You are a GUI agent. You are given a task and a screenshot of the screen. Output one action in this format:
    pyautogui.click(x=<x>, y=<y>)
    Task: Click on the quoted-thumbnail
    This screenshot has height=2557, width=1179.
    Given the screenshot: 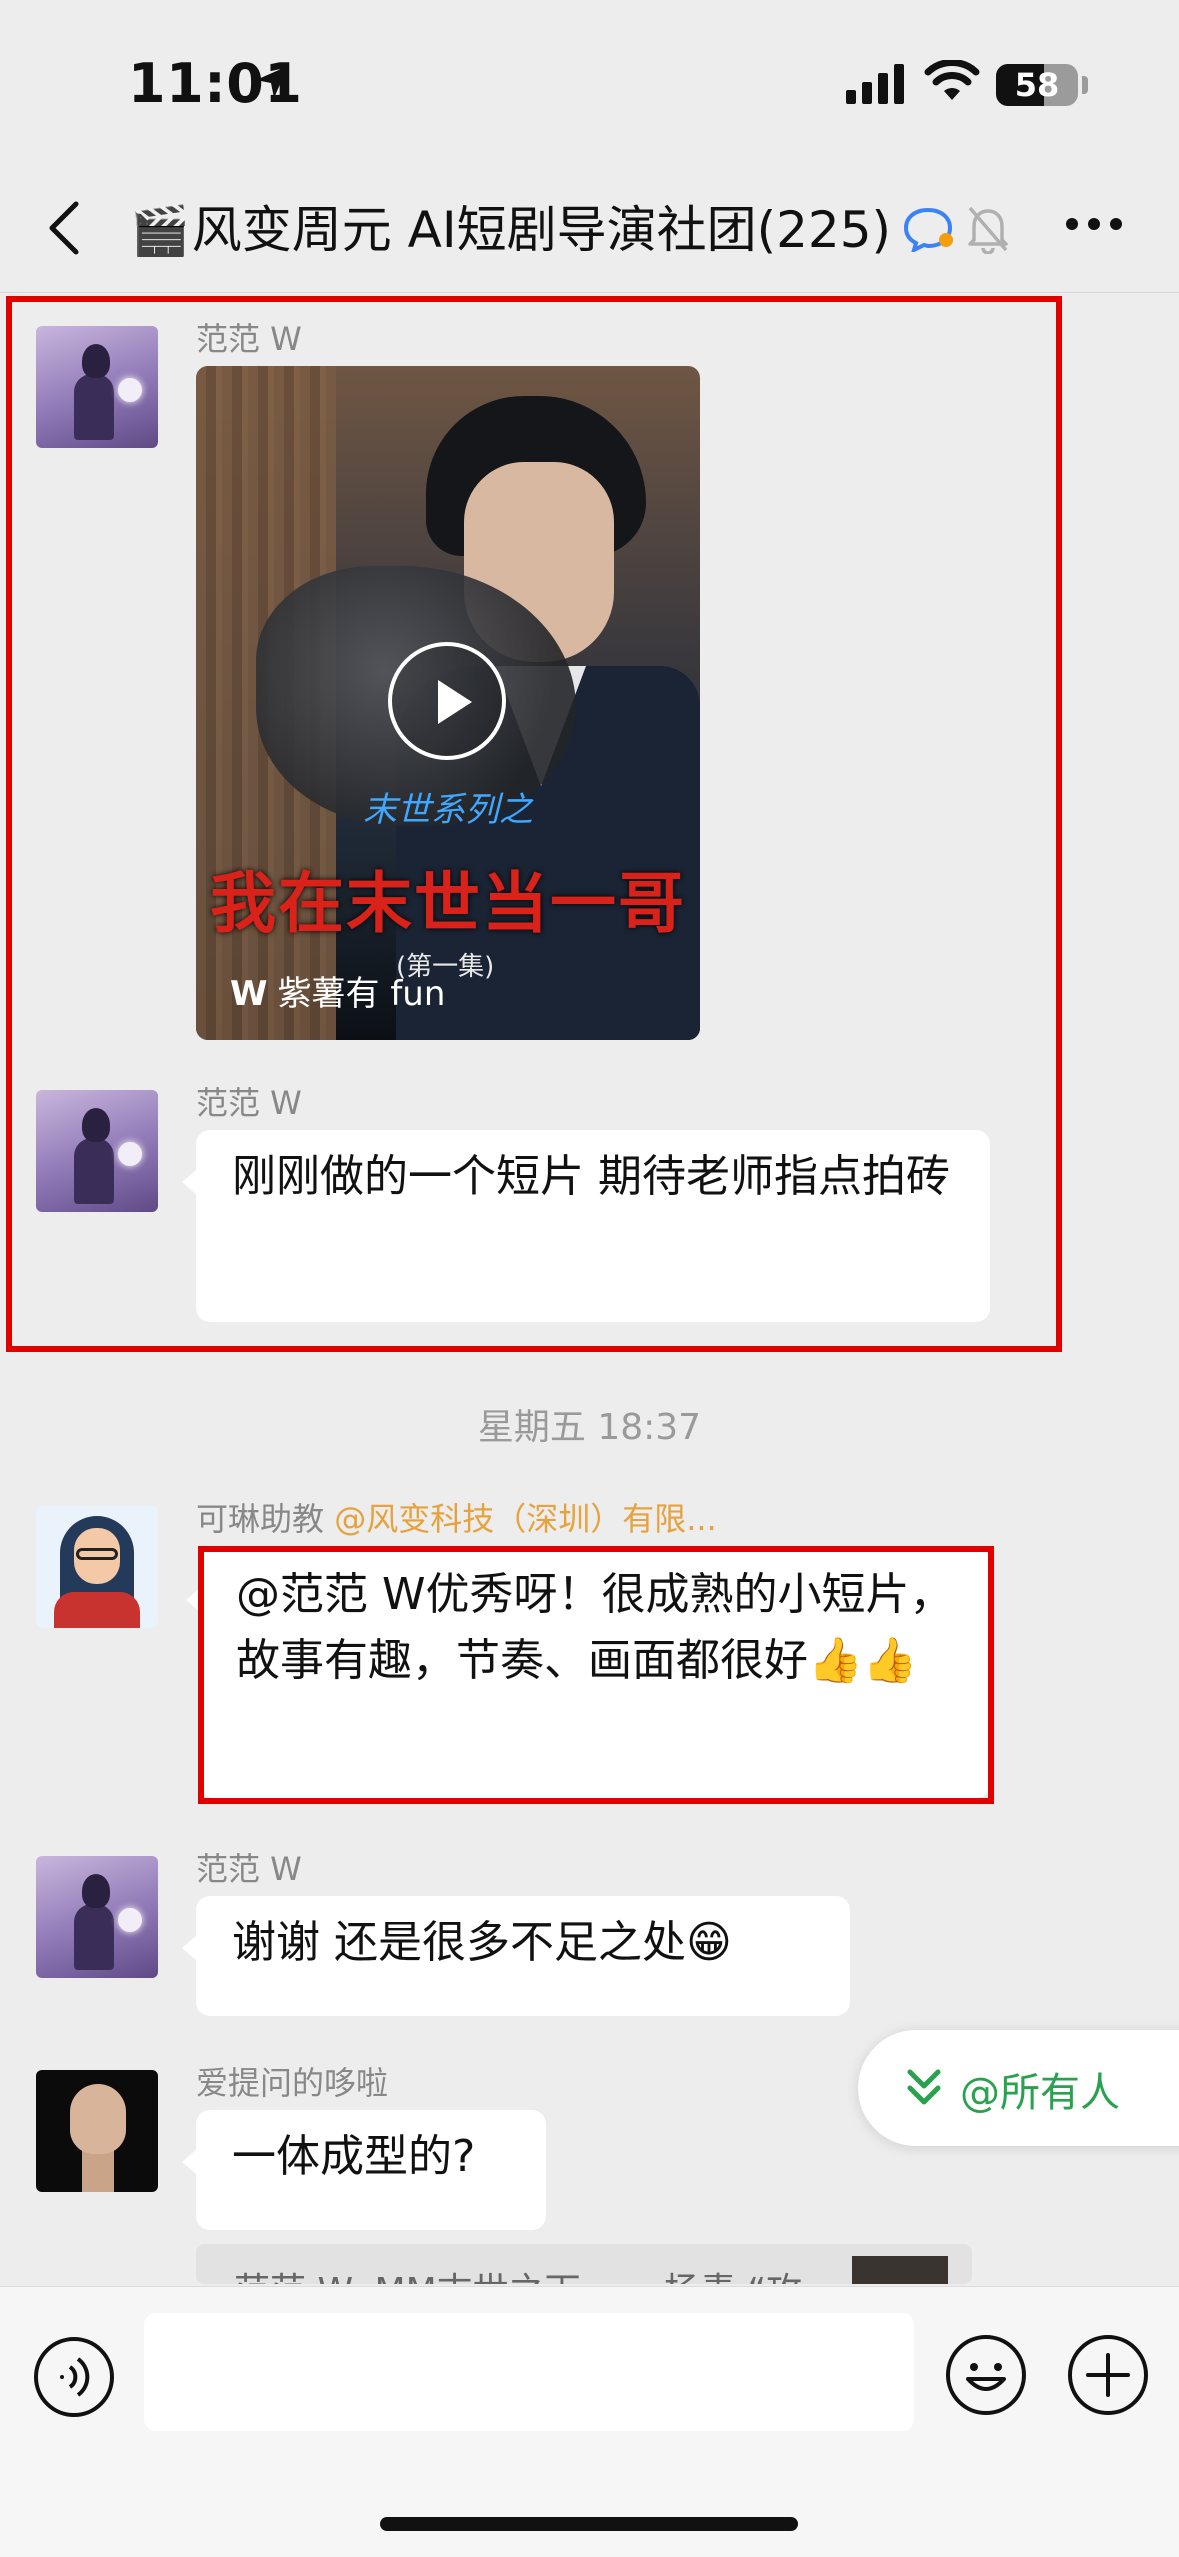 What is the action you would take?
    pyautogui.click(x=900, y=2270)
    